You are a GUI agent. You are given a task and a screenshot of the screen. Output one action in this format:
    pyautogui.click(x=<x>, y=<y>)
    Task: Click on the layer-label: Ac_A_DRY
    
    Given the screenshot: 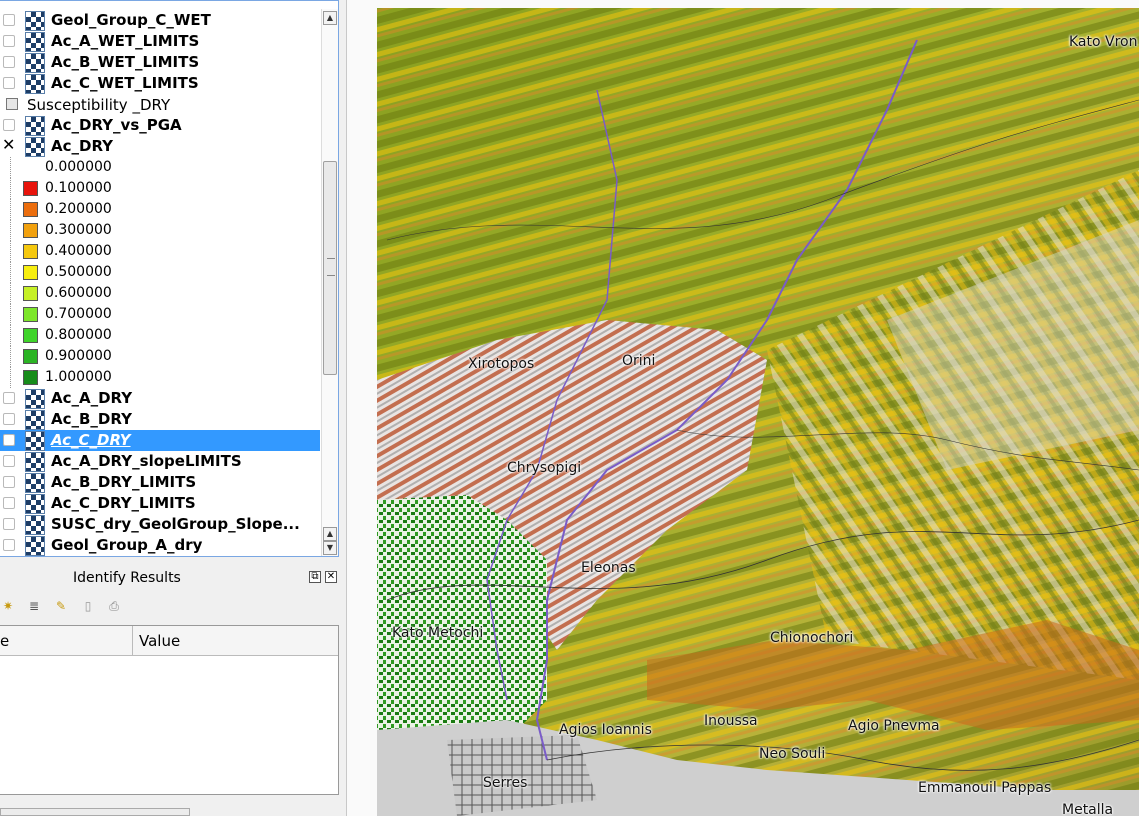 What is the action you would take?
    pyautogui.click(x=92, y=398)
    